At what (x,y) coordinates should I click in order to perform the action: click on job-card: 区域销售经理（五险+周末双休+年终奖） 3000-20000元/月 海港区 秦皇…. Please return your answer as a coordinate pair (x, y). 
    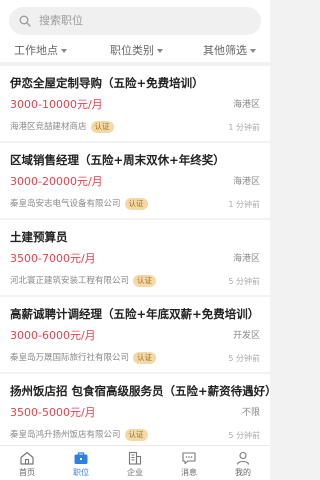
    Looking at the image, I should click on (135, 180).